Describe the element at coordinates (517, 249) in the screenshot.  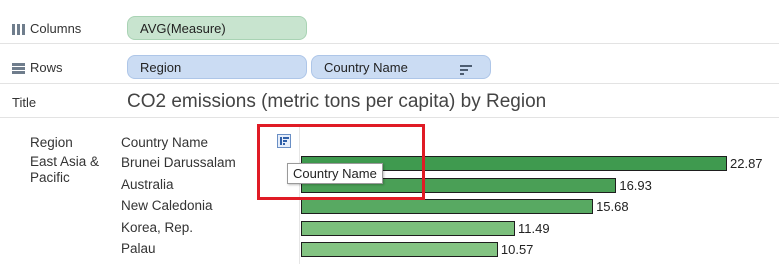
I see `bar-value-label: 10.57` at that location.